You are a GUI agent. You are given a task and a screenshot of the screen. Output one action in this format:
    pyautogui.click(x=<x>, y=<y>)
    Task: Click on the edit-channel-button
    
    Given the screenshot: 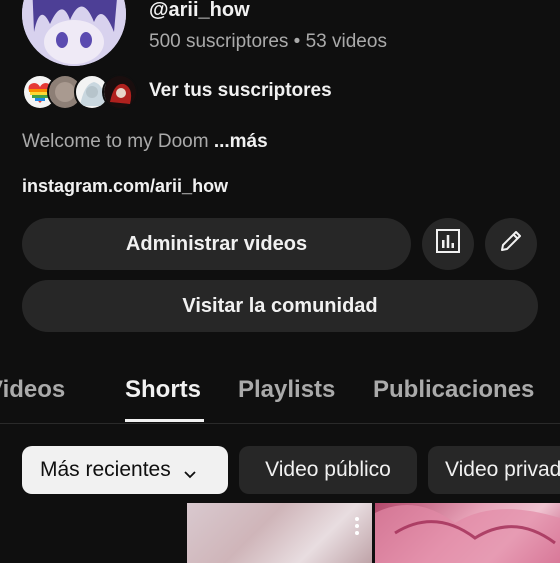 What is the action you would take?
    pyautogui.click(x=511, y=244)
    